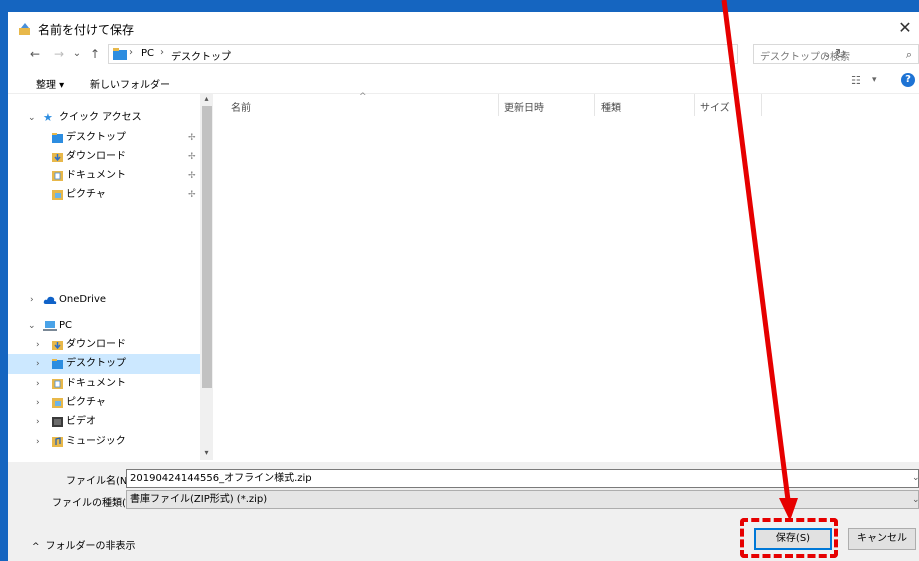 Image resolution: width=919 pixels, height=561 pixels. Describe the element at coordinates (4, 280) in the screenshot. I see `desktop-background-left` at that location.